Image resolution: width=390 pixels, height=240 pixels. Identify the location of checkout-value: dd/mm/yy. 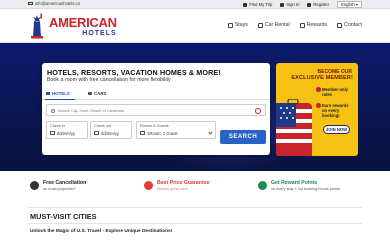
(110, 133).